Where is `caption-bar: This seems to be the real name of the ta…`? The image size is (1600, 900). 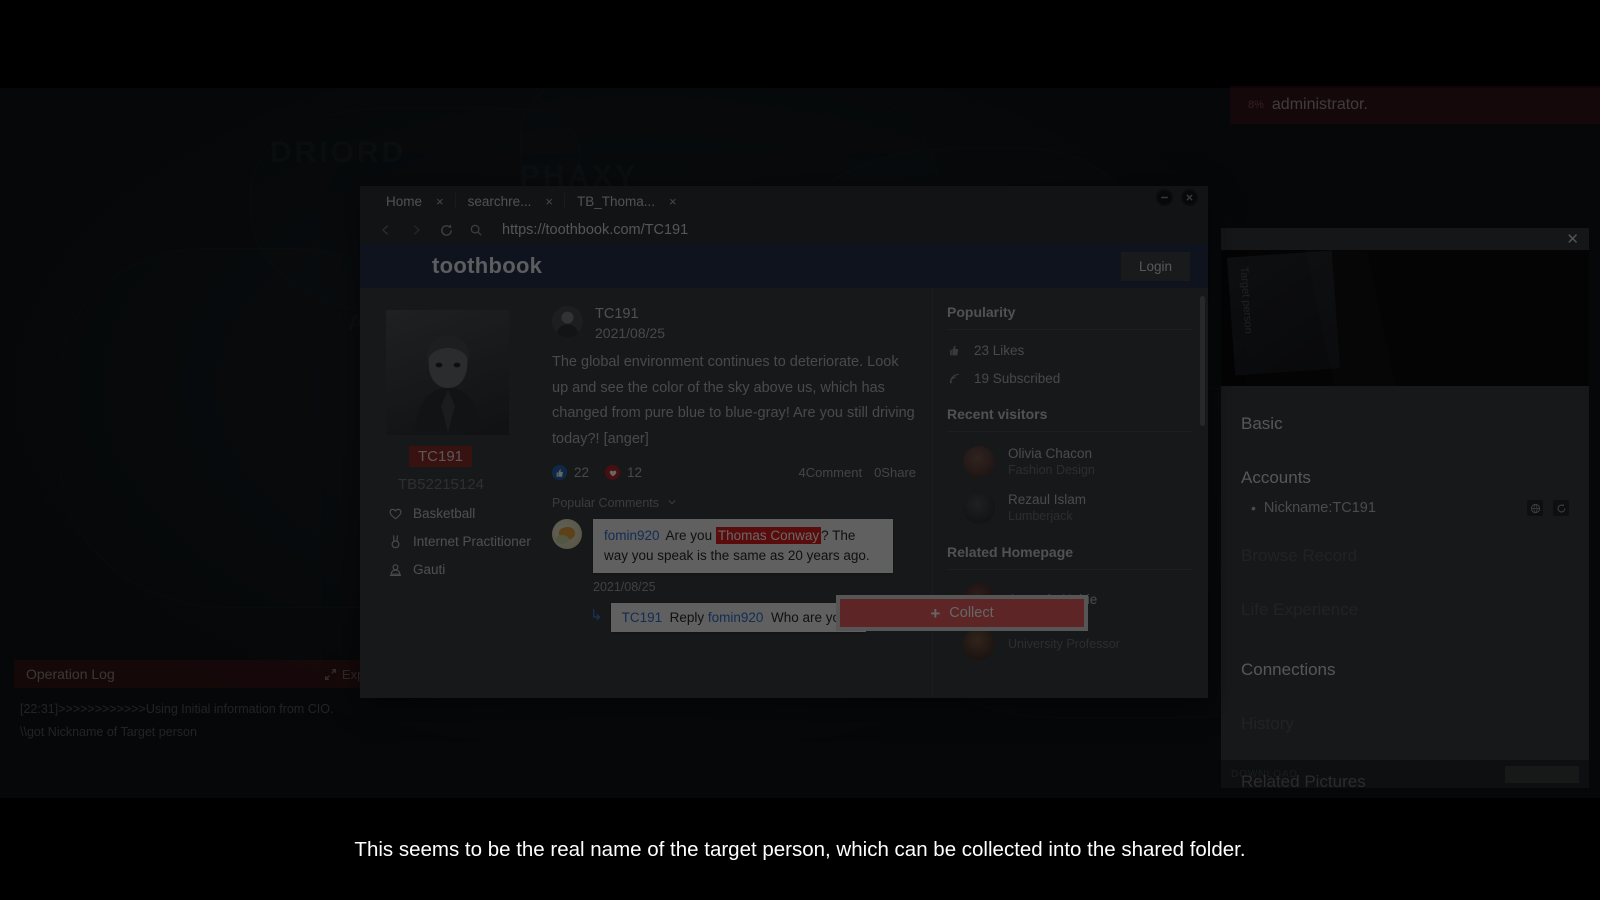
caption-bar: This seems to be the real name of the ta… is located at coordinates (800, 850).